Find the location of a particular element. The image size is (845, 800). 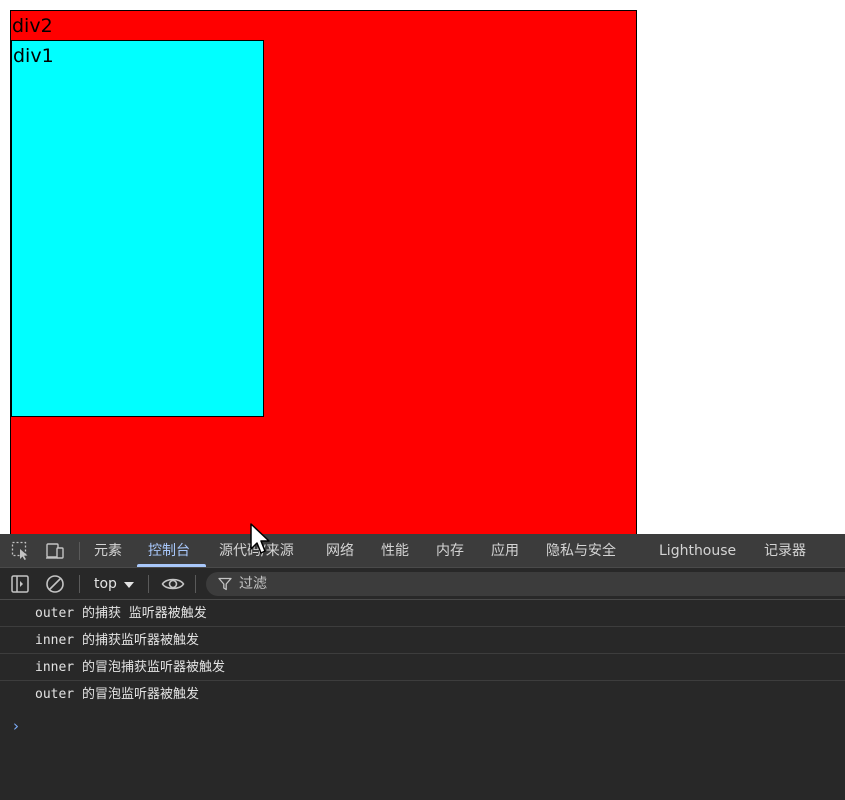

console-prompt-icon: › is located at coordinates (16, 726).